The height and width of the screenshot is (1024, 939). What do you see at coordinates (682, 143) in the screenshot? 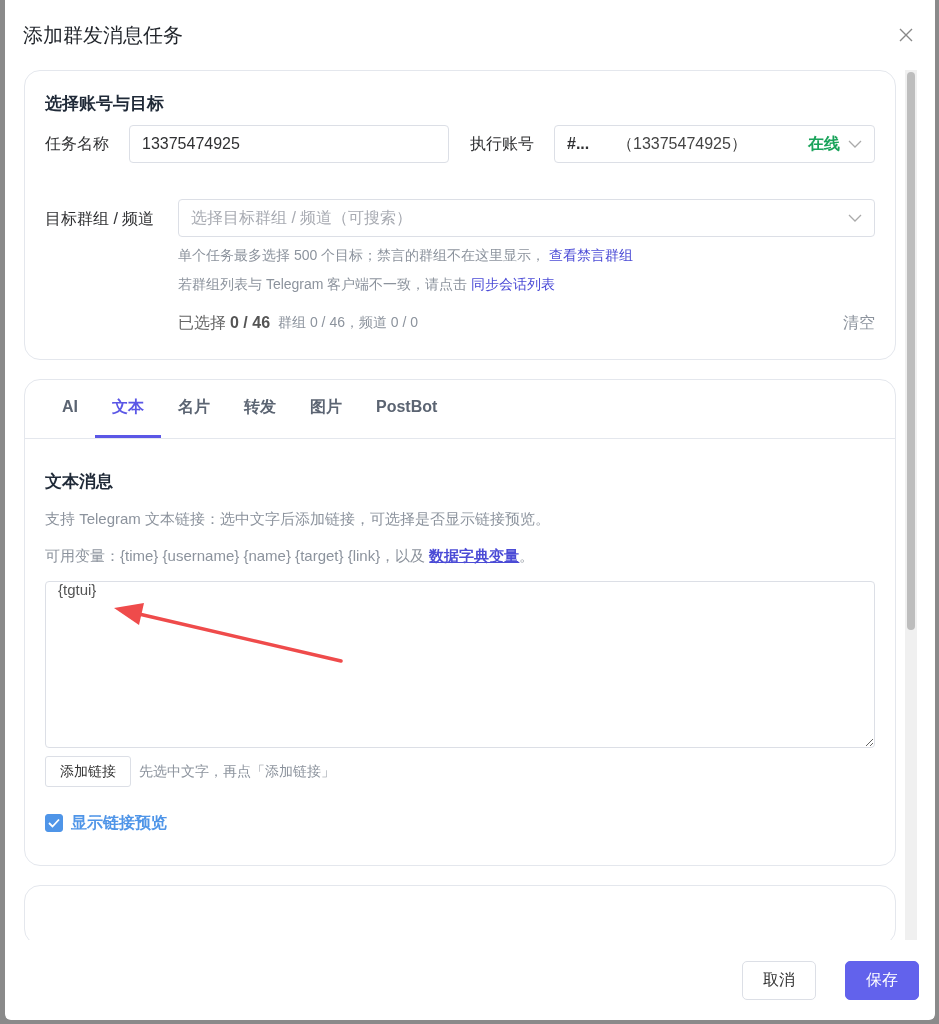
I see `account-phone: （13375474925）` at bounding box center [682, 143].